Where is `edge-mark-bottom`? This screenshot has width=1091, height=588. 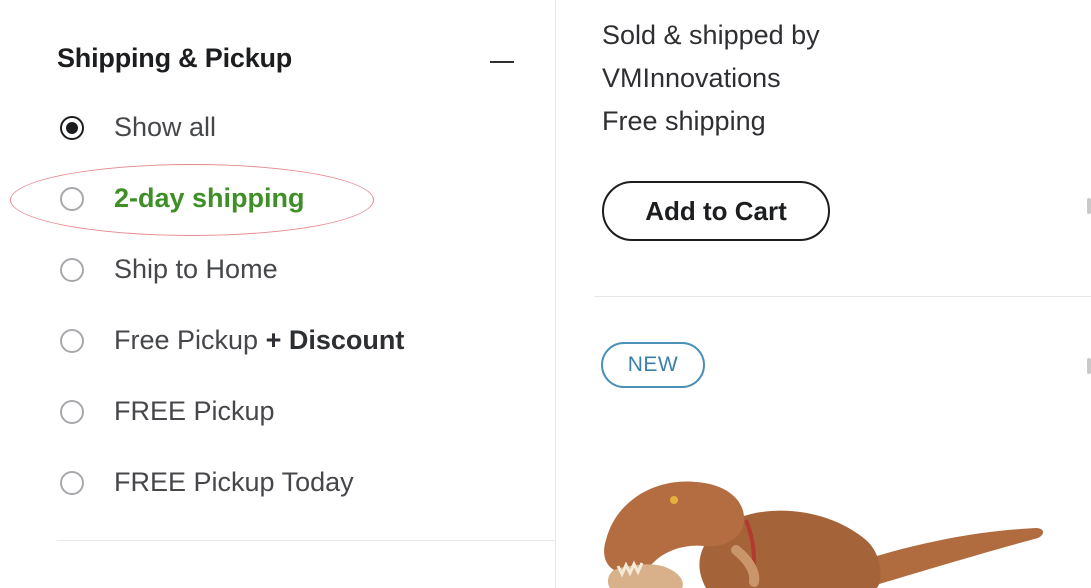 edge-mark-bottom is located at coordinates (1089, 366).